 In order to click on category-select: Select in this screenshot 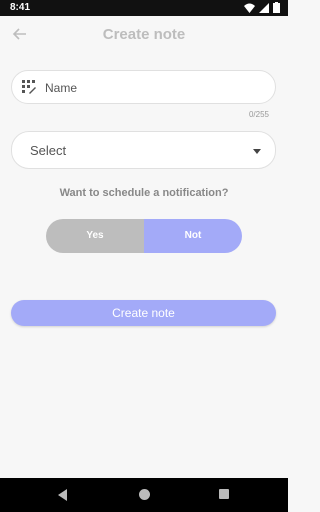, I will do `click(143, 150)`.